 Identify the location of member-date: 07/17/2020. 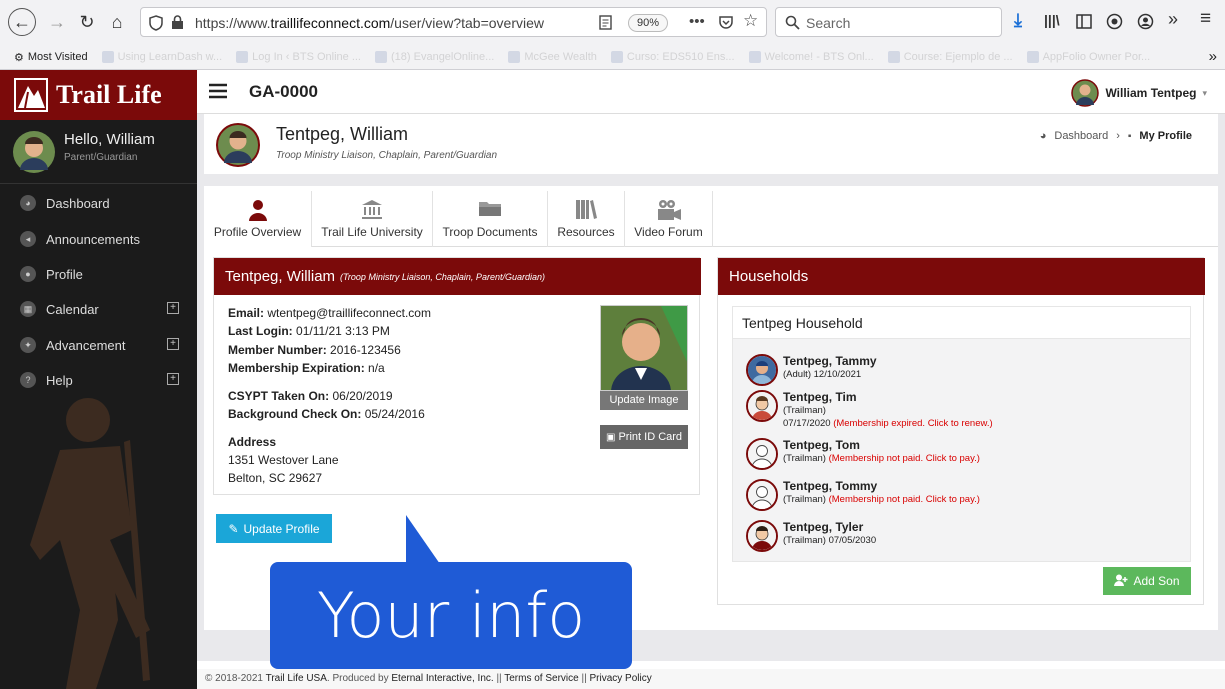
(807, 423).